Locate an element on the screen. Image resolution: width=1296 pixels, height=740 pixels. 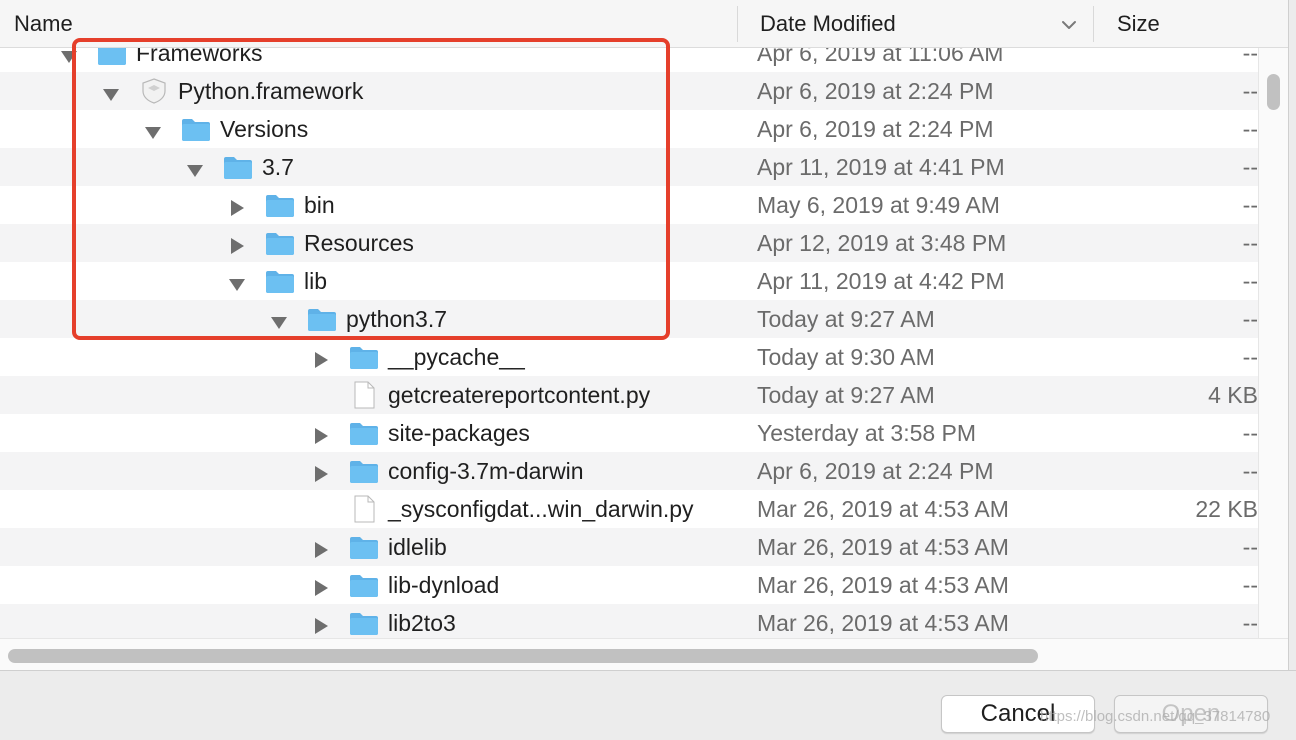
file-row: lib Apr 11, 2019 at 4:42 PM -- is located at coordinates (629, 281).